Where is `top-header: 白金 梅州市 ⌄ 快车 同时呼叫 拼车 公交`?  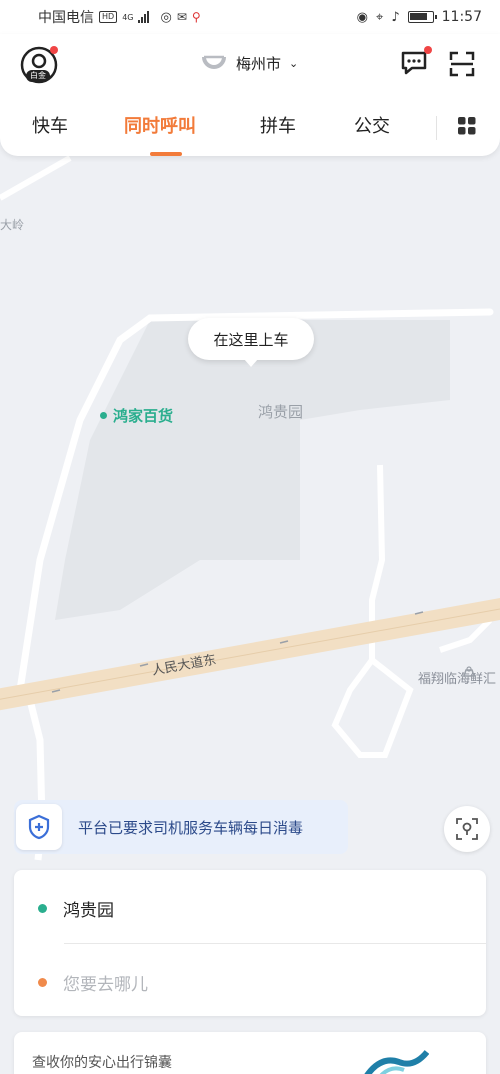
top-header: 白金 梅州市 ⌄ 快车 同时呼叫 拼车 公交 is located at coordinates (250, 95).